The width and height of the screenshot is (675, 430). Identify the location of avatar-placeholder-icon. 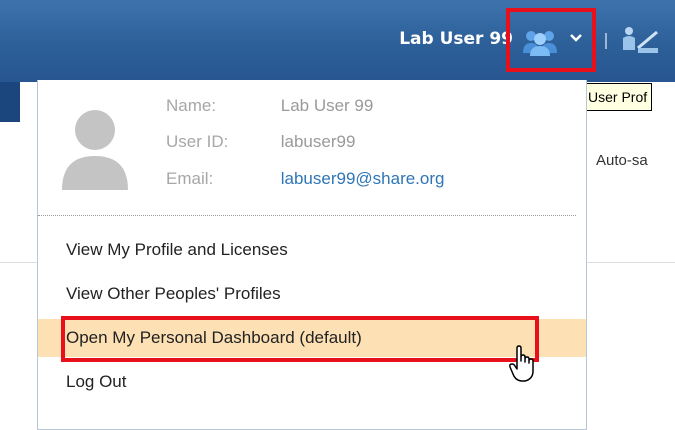
(95, 150).